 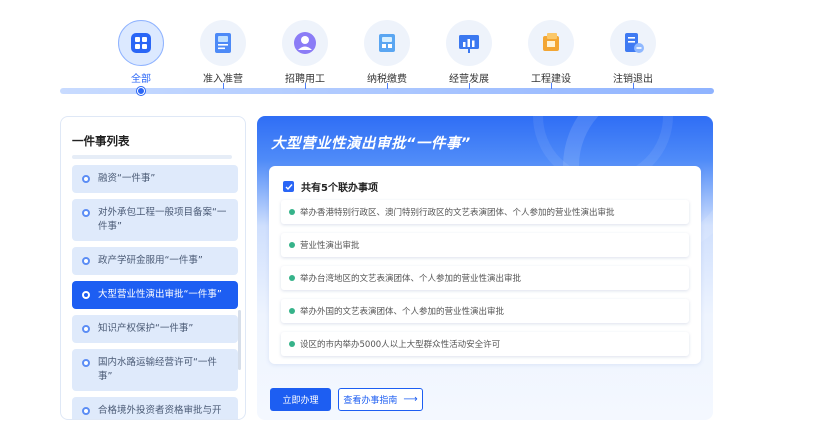 I want to click on category-construction: 工程建设, so click(x=551, y=52).